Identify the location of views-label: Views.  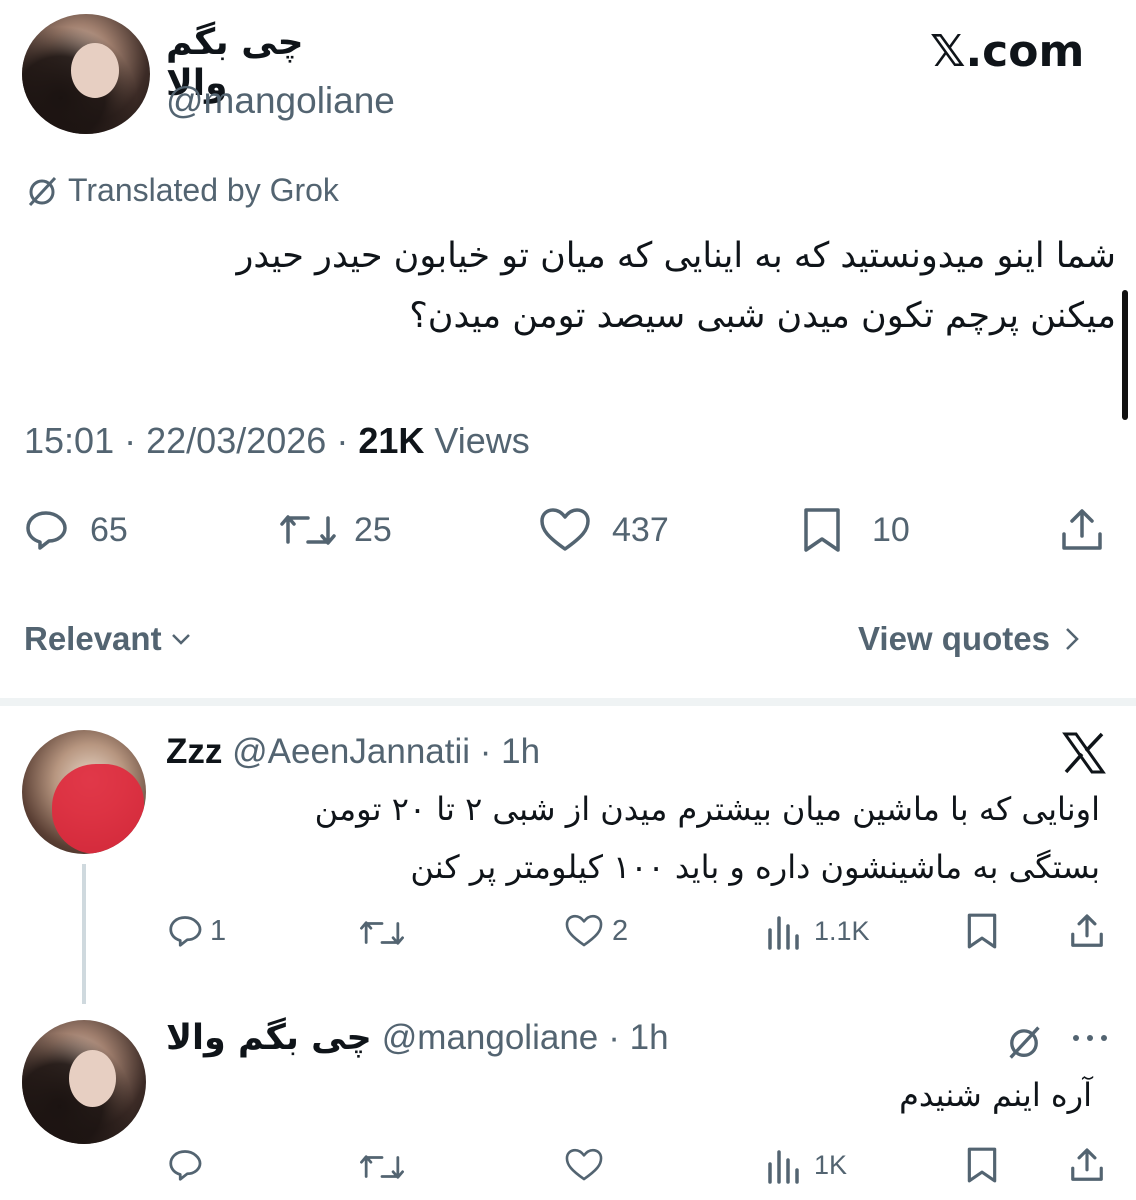
(482, 440).